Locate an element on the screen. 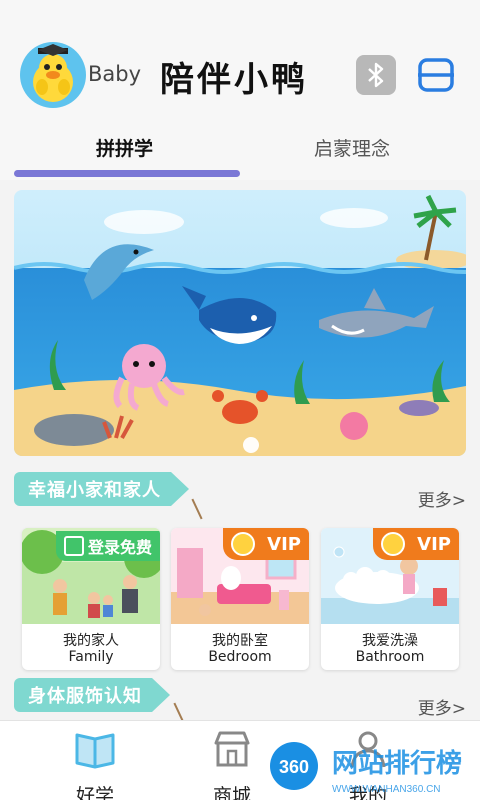 Image resolution: width=480 pixels, height=800 pixels. tag-string-decoration is located at coordinates (197, 509).